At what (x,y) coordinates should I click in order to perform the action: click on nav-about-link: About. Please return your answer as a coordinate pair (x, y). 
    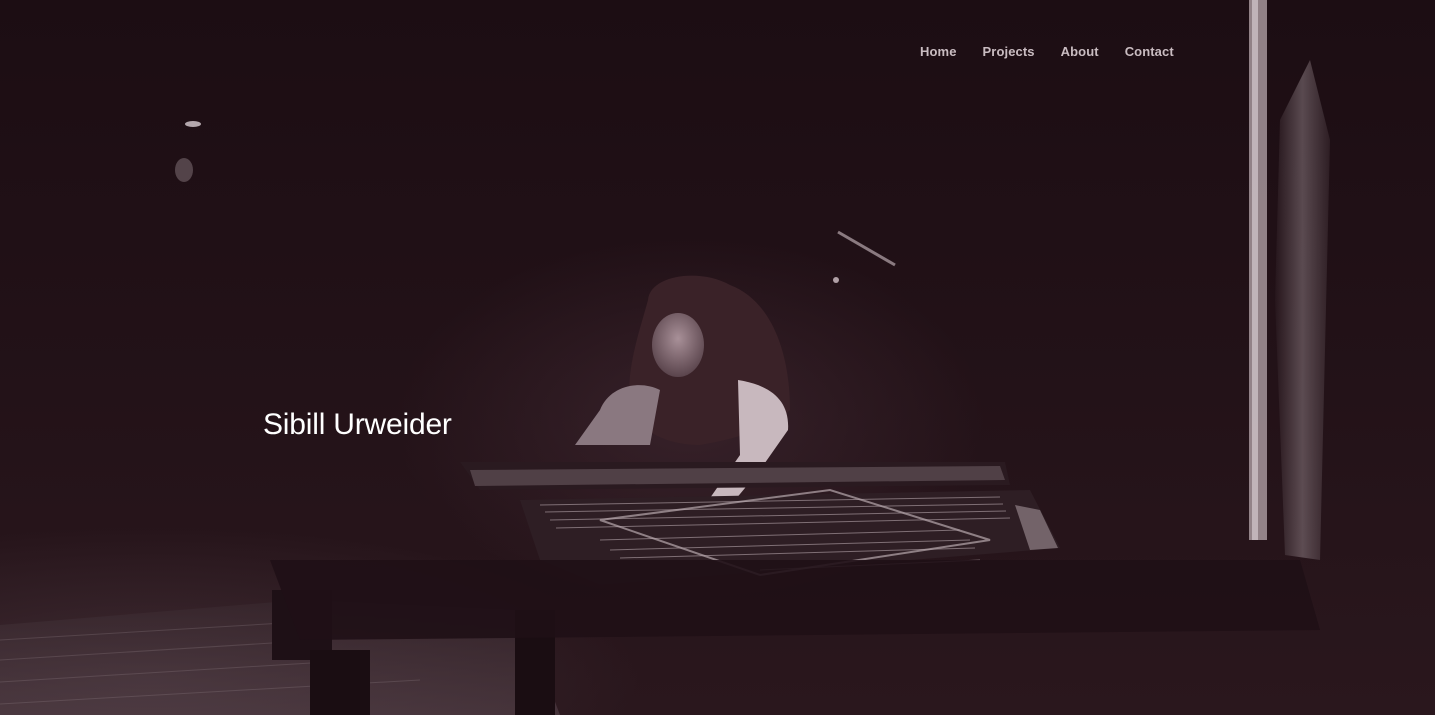
    Looking at the image, I should click on (1080, 51).